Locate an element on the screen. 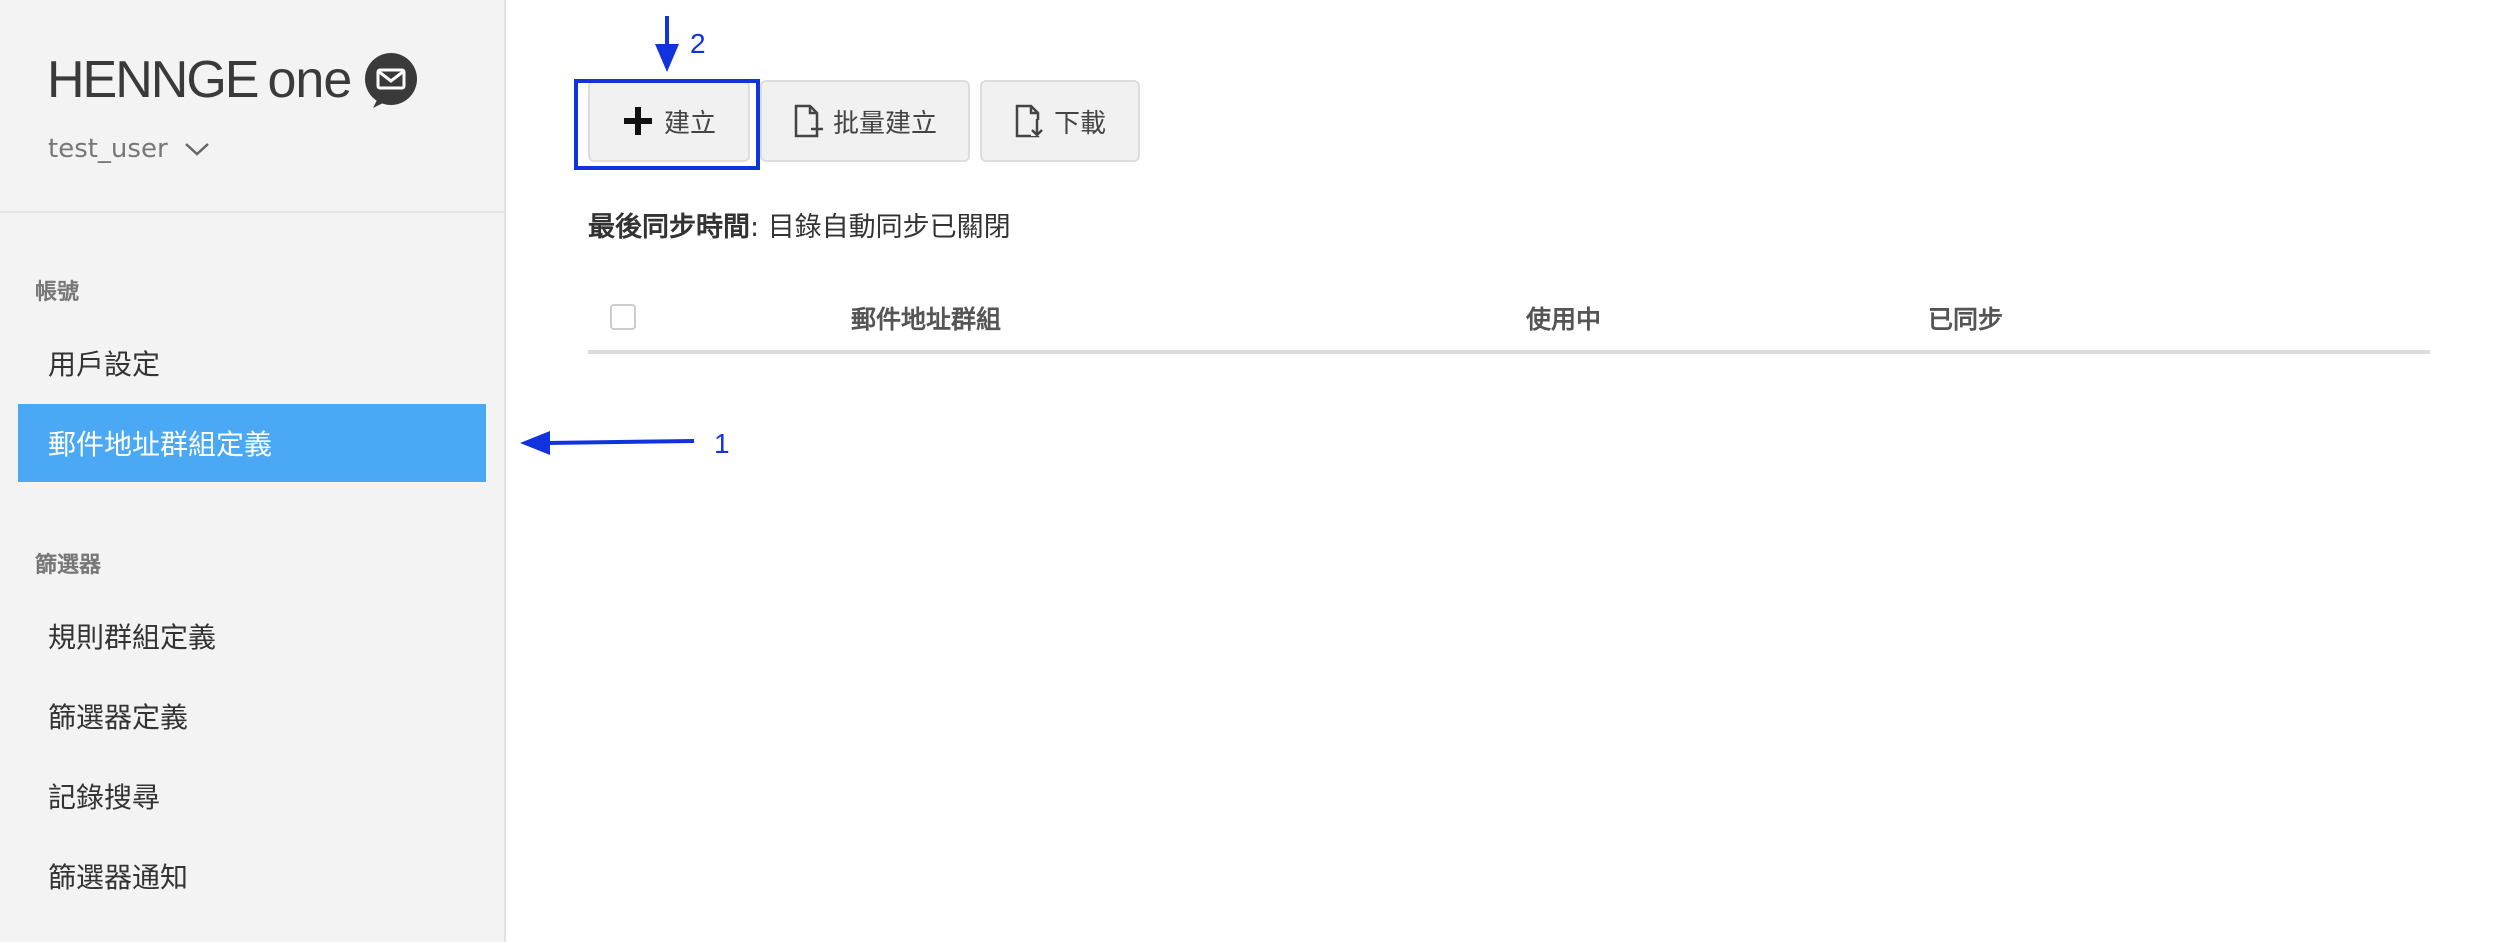 This screenshot has height=942, width=2510. annotation-label-2: 2 is located at coordinates (698, 43).